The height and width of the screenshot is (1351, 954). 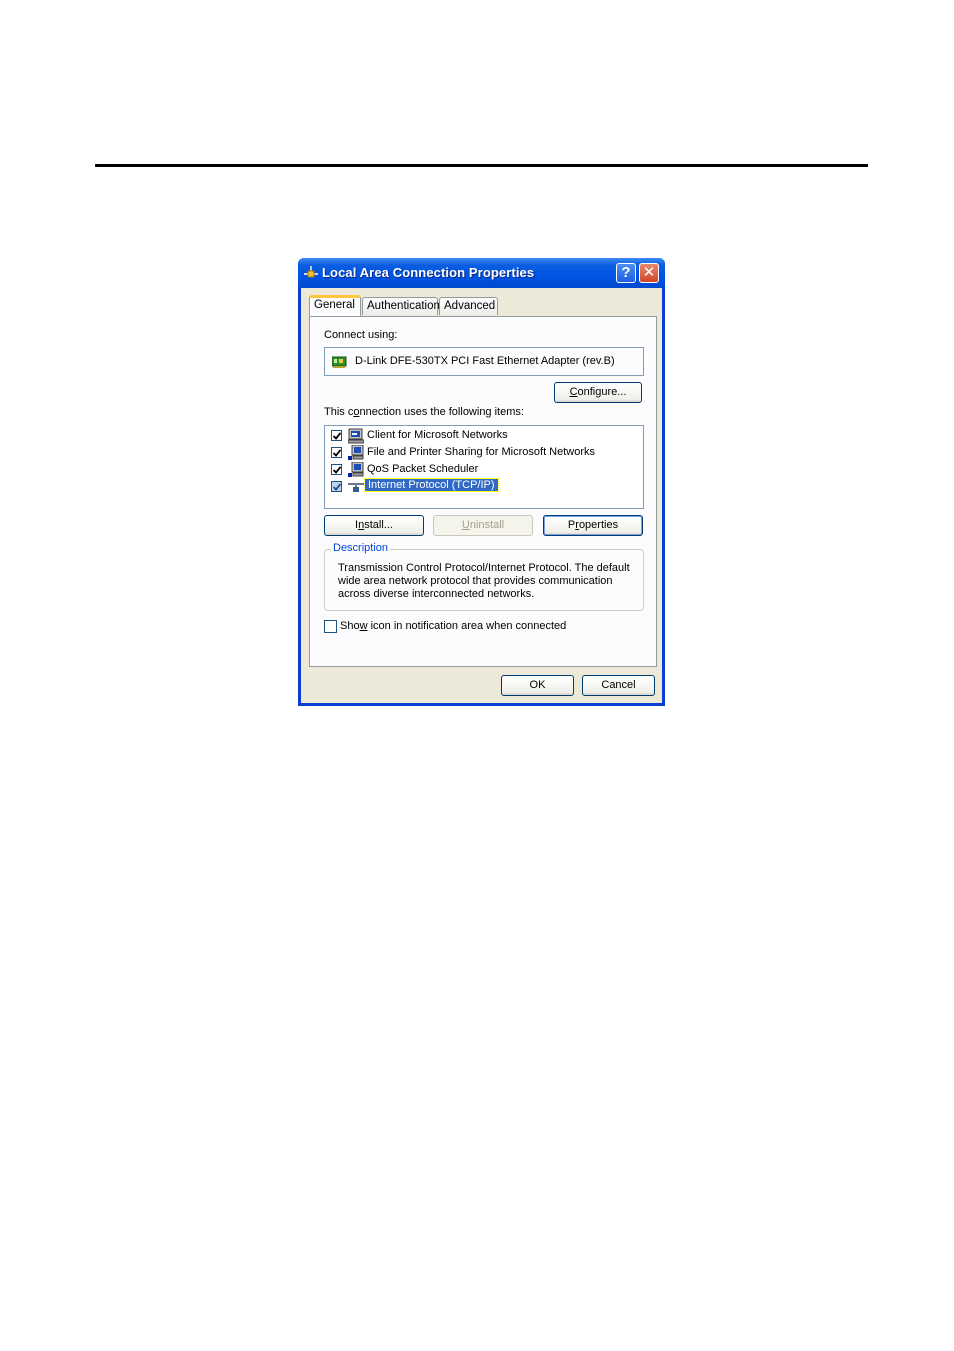 I want to click on uninstall-button: Uninstall, so click(x=483, y=525).